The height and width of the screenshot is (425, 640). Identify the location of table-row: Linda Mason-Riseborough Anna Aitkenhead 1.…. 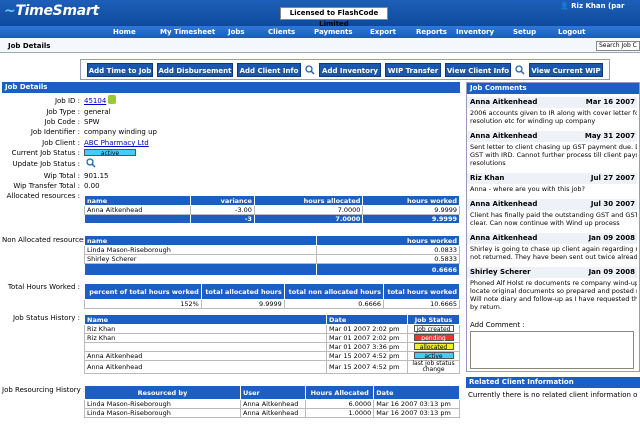
(272, 413).